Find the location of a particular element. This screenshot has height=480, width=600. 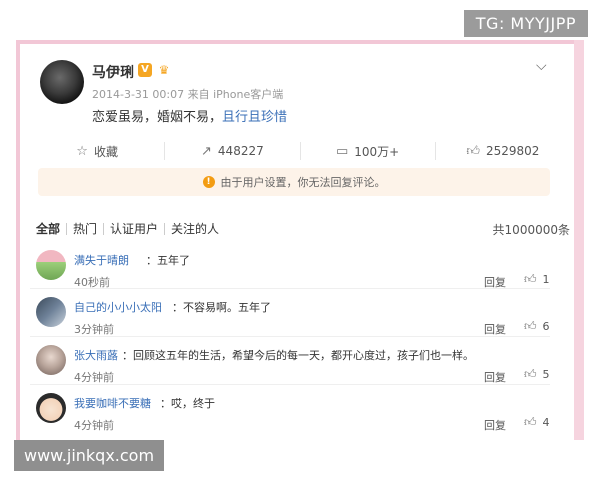

post-body: 恋爱虽易，婚姻不易， is located at coordinates (157, 117).